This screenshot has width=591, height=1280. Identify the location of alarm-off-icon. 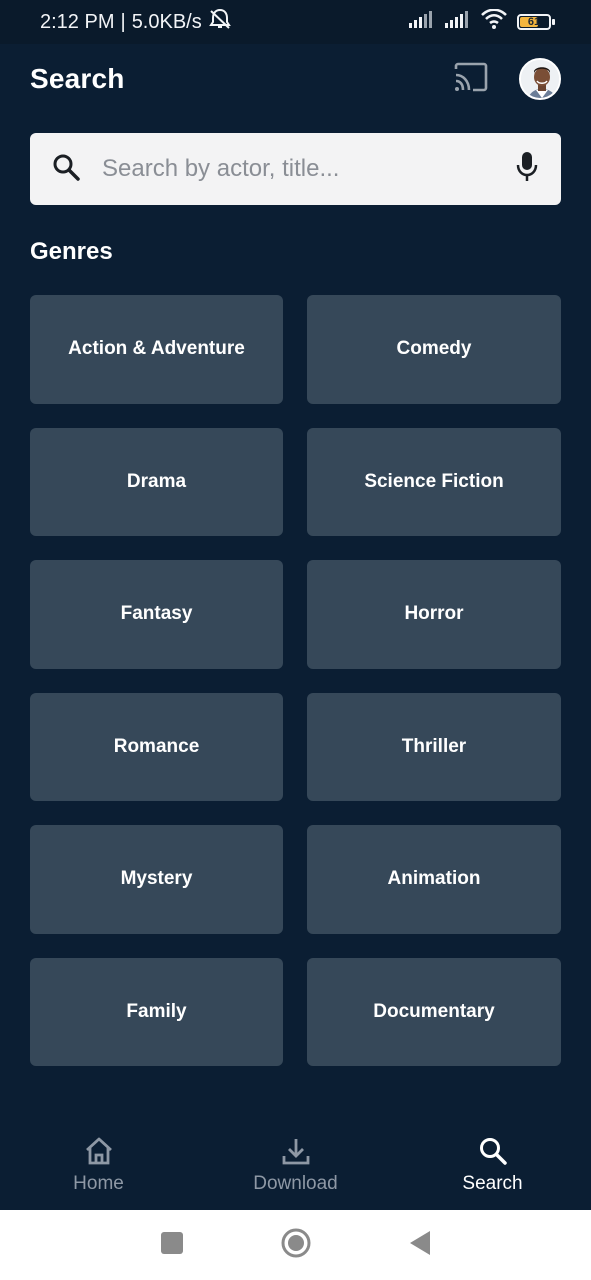
(220, 22).